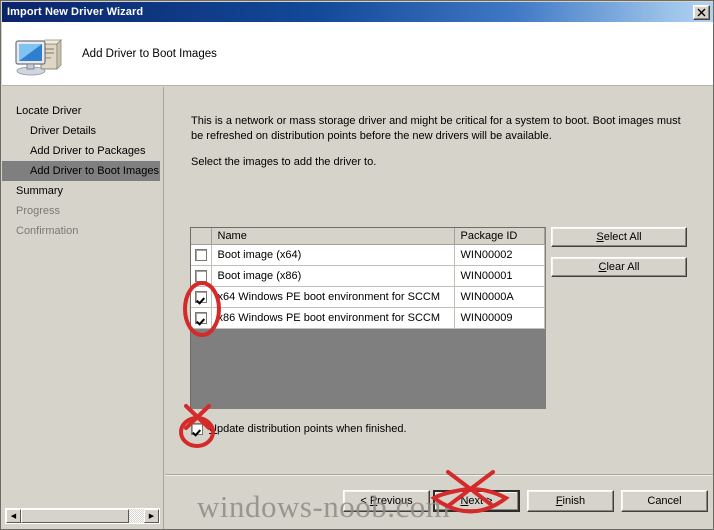 The width and height of the screenshot is (714, 530). I want to click on instruction-paragraph: Select the images to add the driver to., so click(284, 162).